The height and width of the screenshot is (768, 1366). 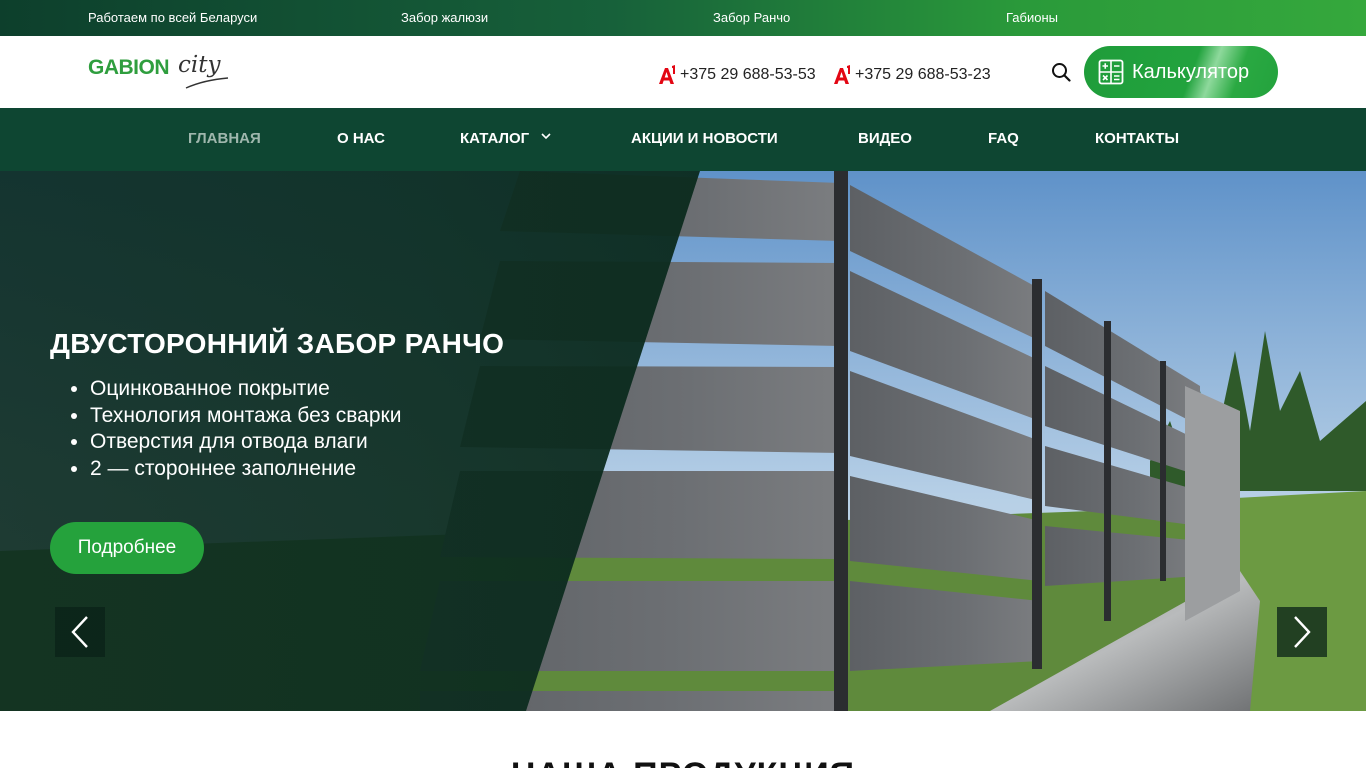 What do you see at coordinates (207, 83) in the screenshot?
I see `logo-swoosh-icon` at bounding box center [207, 83].